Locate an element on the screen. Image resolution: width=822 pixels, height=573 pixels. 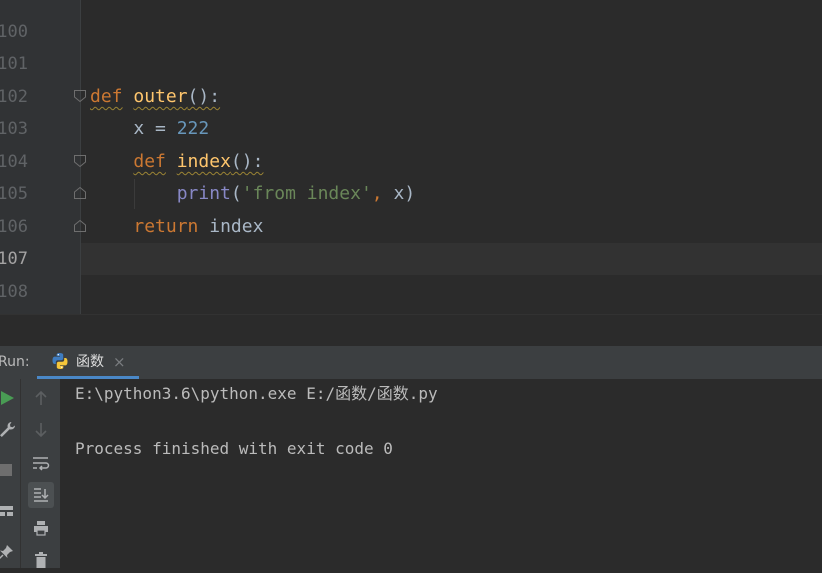
string-literal: 'from index' is located at coordinates (306, 193).